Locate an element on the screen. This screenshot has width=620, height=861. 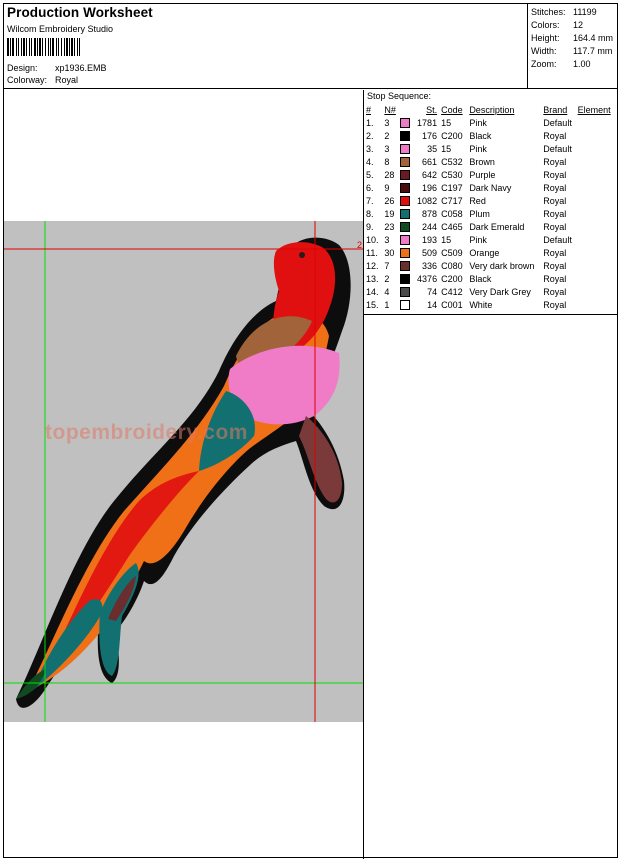
stitch-count: 1781 is located at coordinates (427, 122).